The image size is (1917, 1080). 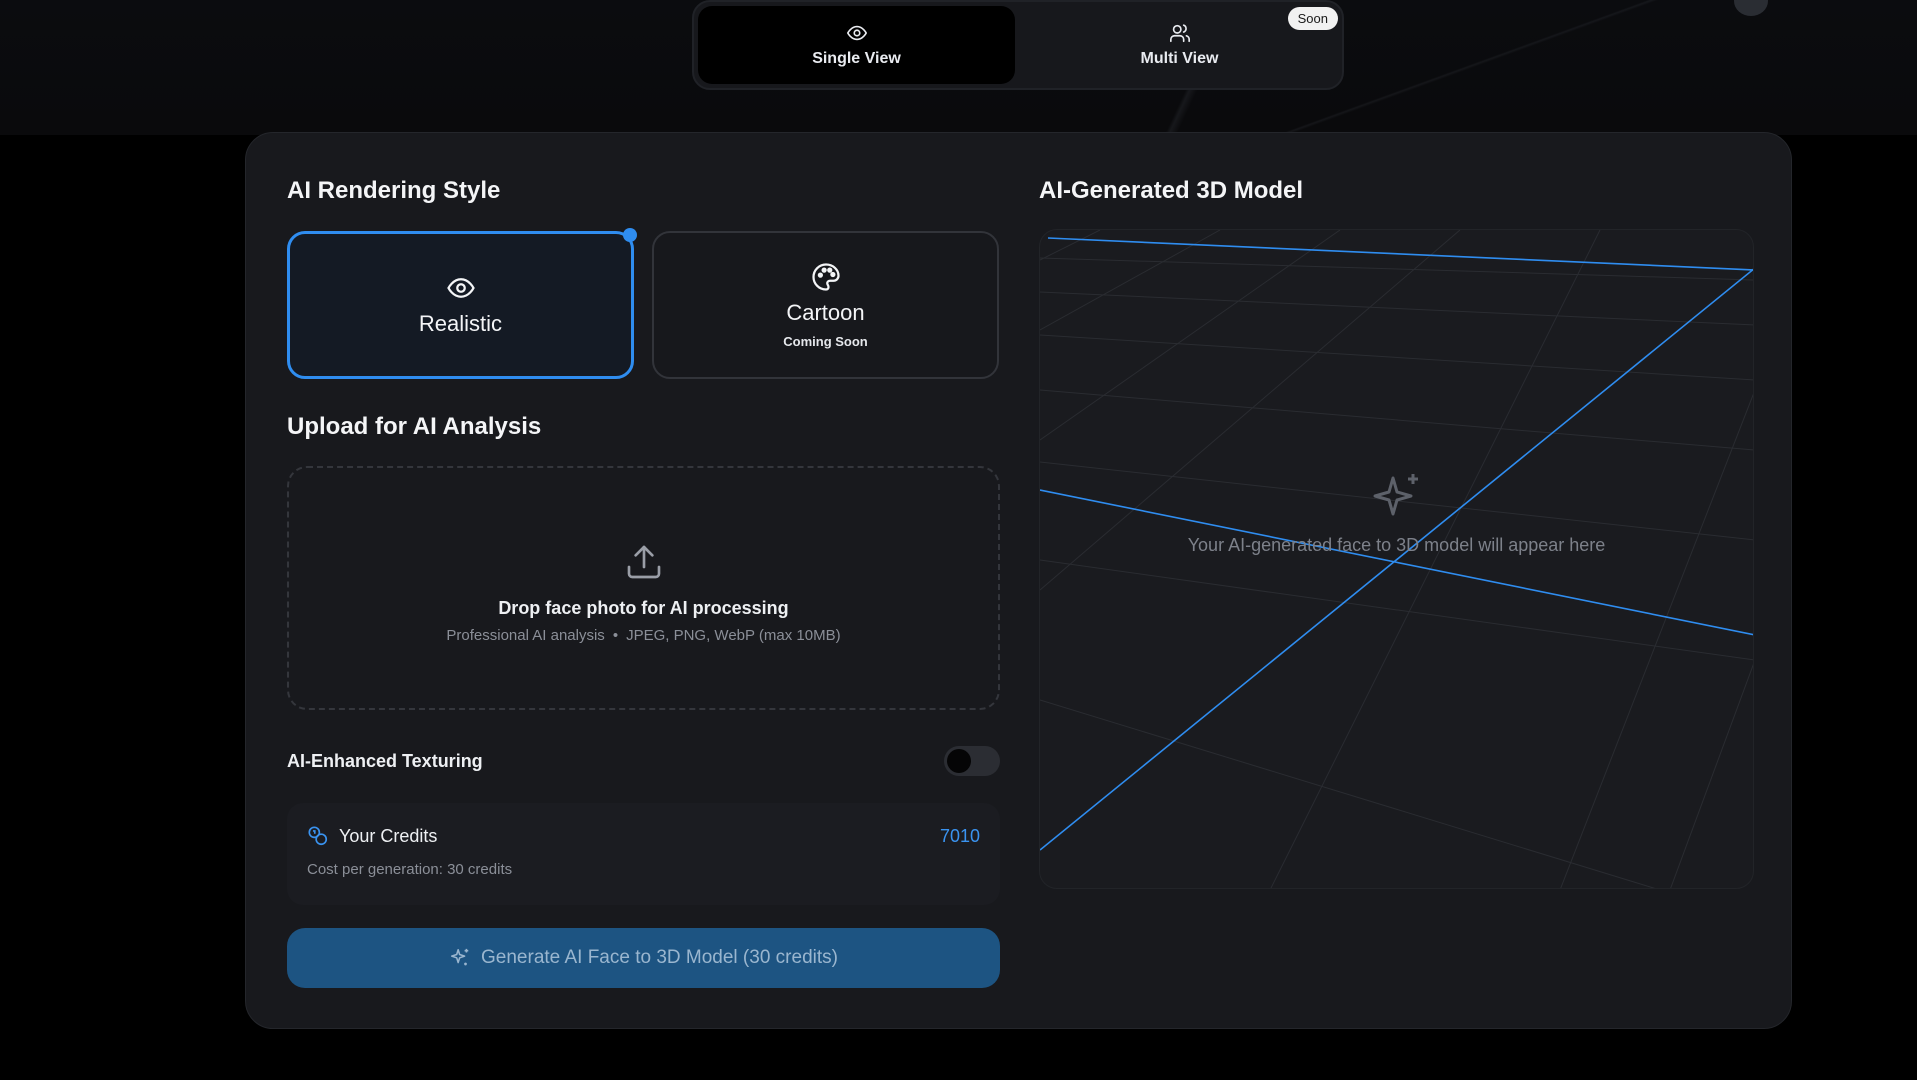 What do you see at coordinates (825, 276) in the screenshot?
I see `palette-icon` at bounding box center [825, 276].